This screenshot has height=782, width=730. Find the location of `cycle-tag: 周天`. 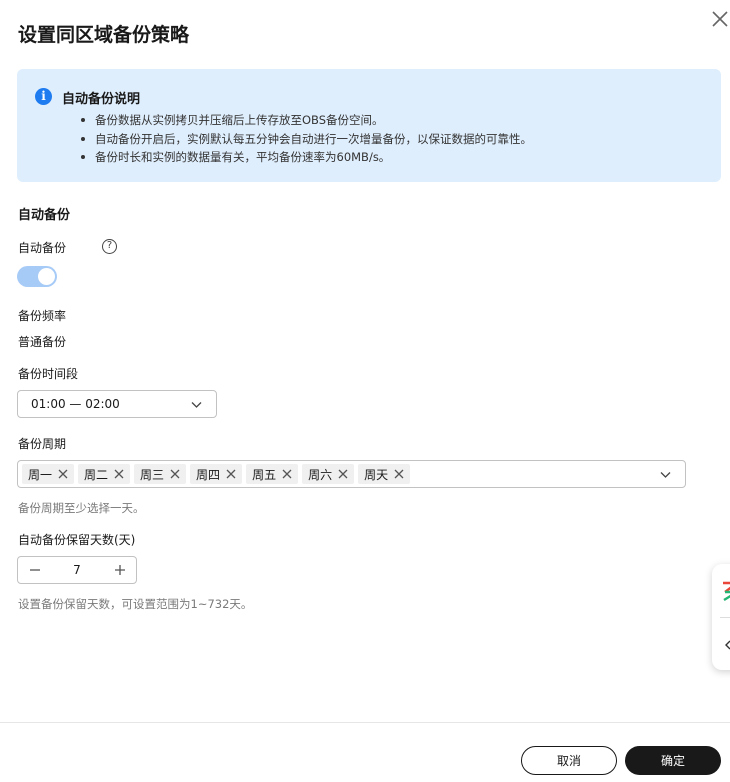

cycle-tag: 周天 is located at coordinates (384, 474).